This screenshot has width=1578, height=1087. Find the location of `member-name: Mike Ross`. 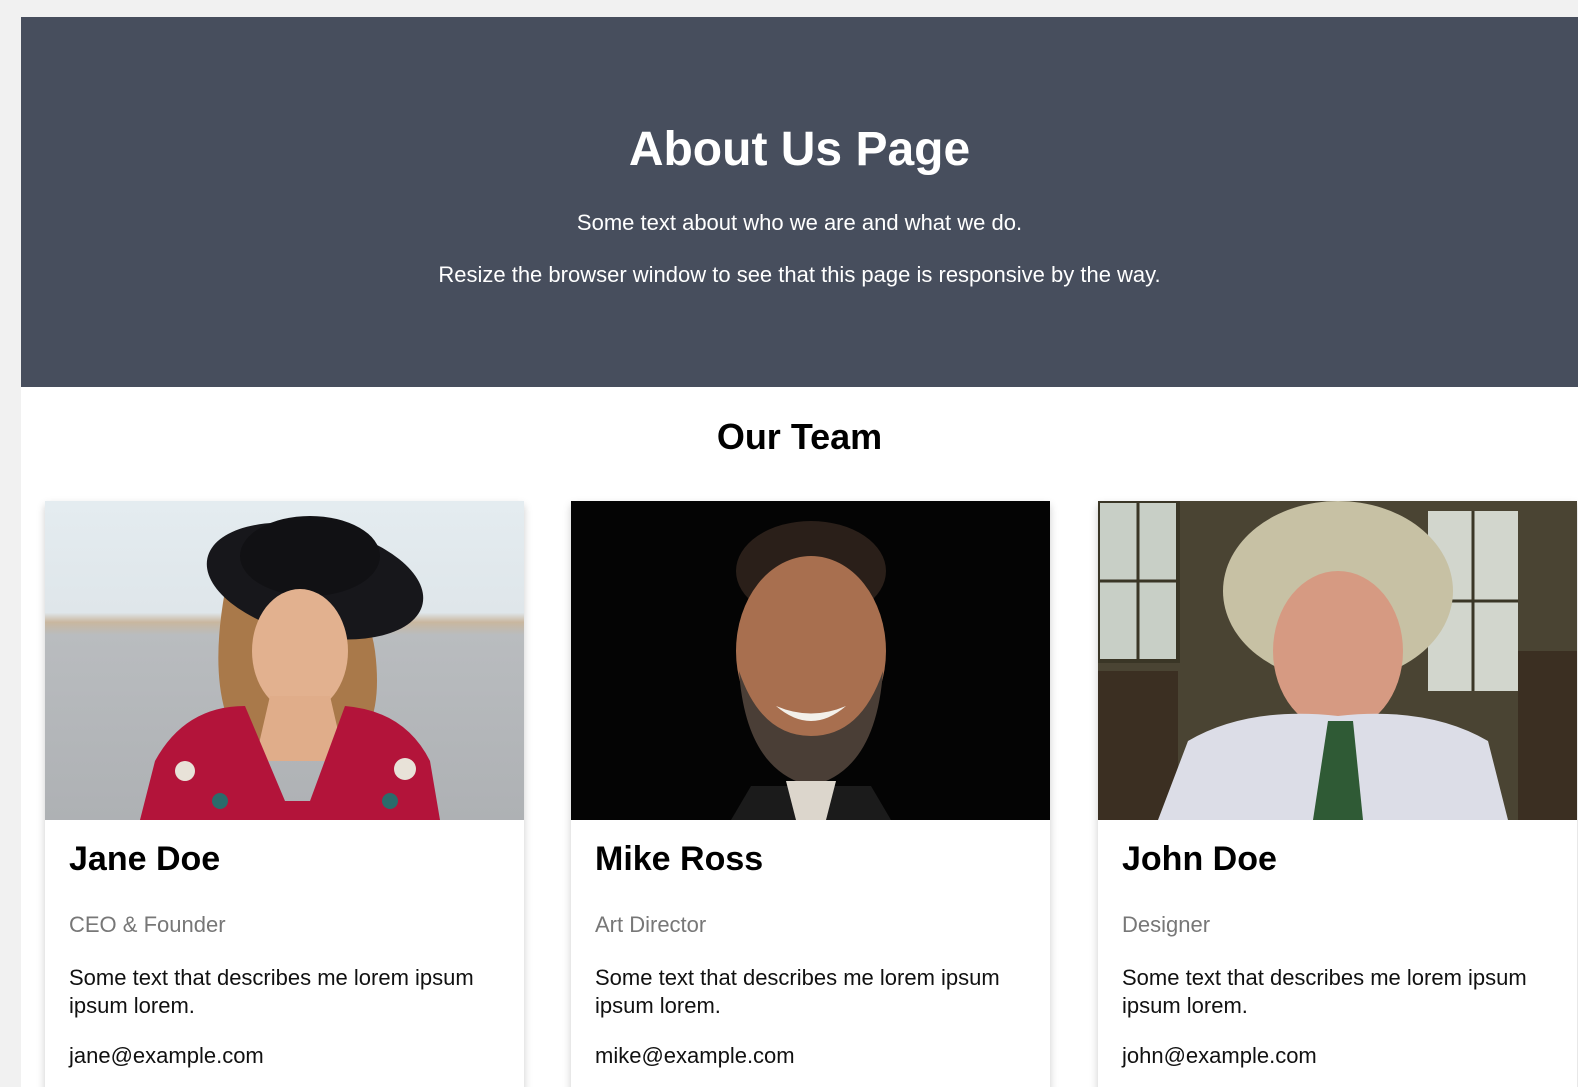

member-name: Mike Ross is located at coordinates (679, 859).